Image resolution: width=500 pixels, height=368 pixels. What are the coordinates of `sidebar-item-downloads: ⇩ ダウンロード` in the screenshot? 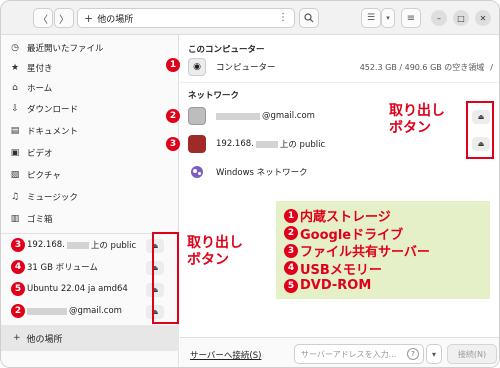 It's located at (91, 109).